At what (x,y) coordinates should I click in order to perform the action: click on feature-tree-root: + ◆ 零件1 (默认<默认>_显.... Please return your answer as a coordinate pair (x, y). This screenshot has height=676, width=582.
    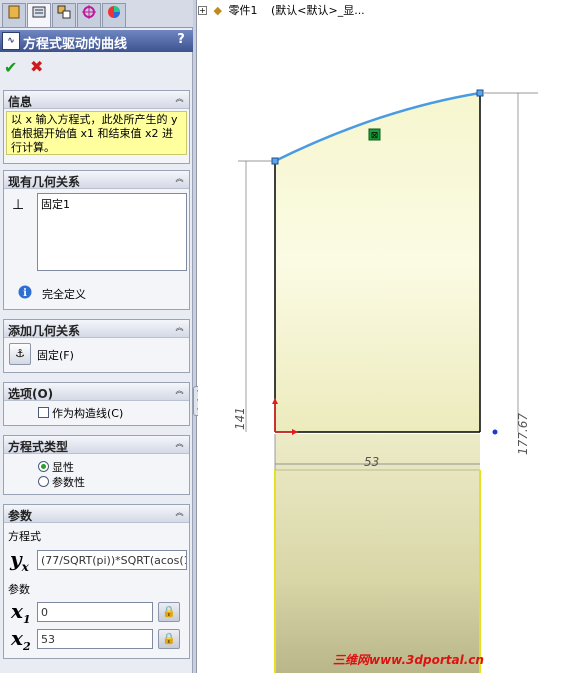
    Looking at the image, I should click on (281, 11).